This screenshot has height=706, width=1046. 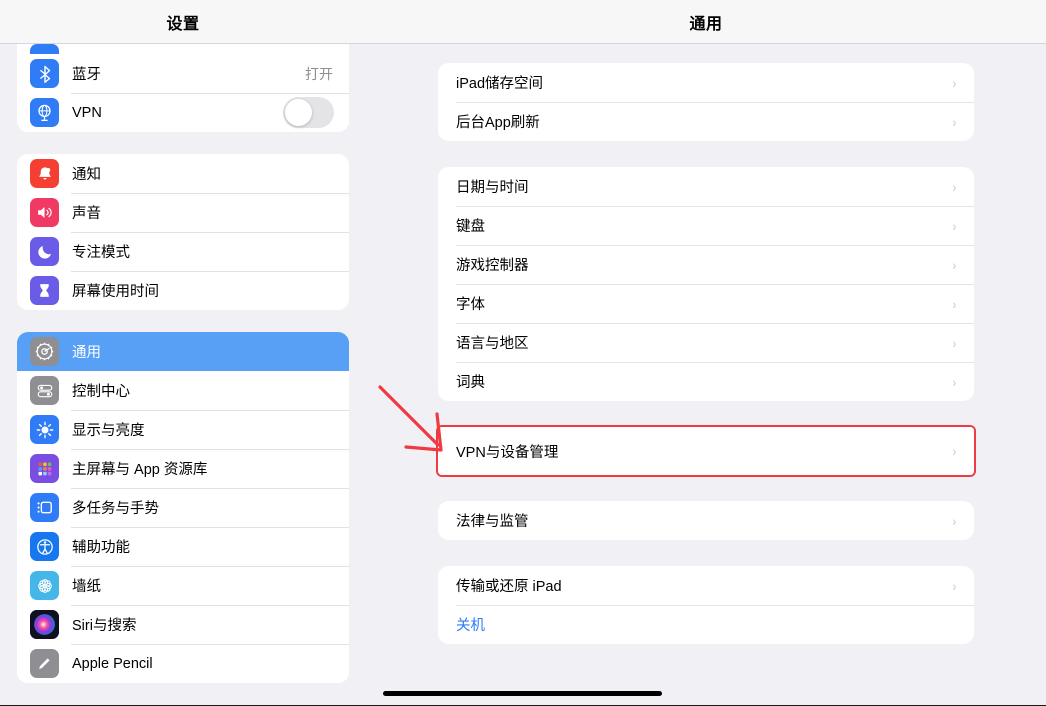 I want to click on sidebar-title: 设置, so click(x=183, y=24).